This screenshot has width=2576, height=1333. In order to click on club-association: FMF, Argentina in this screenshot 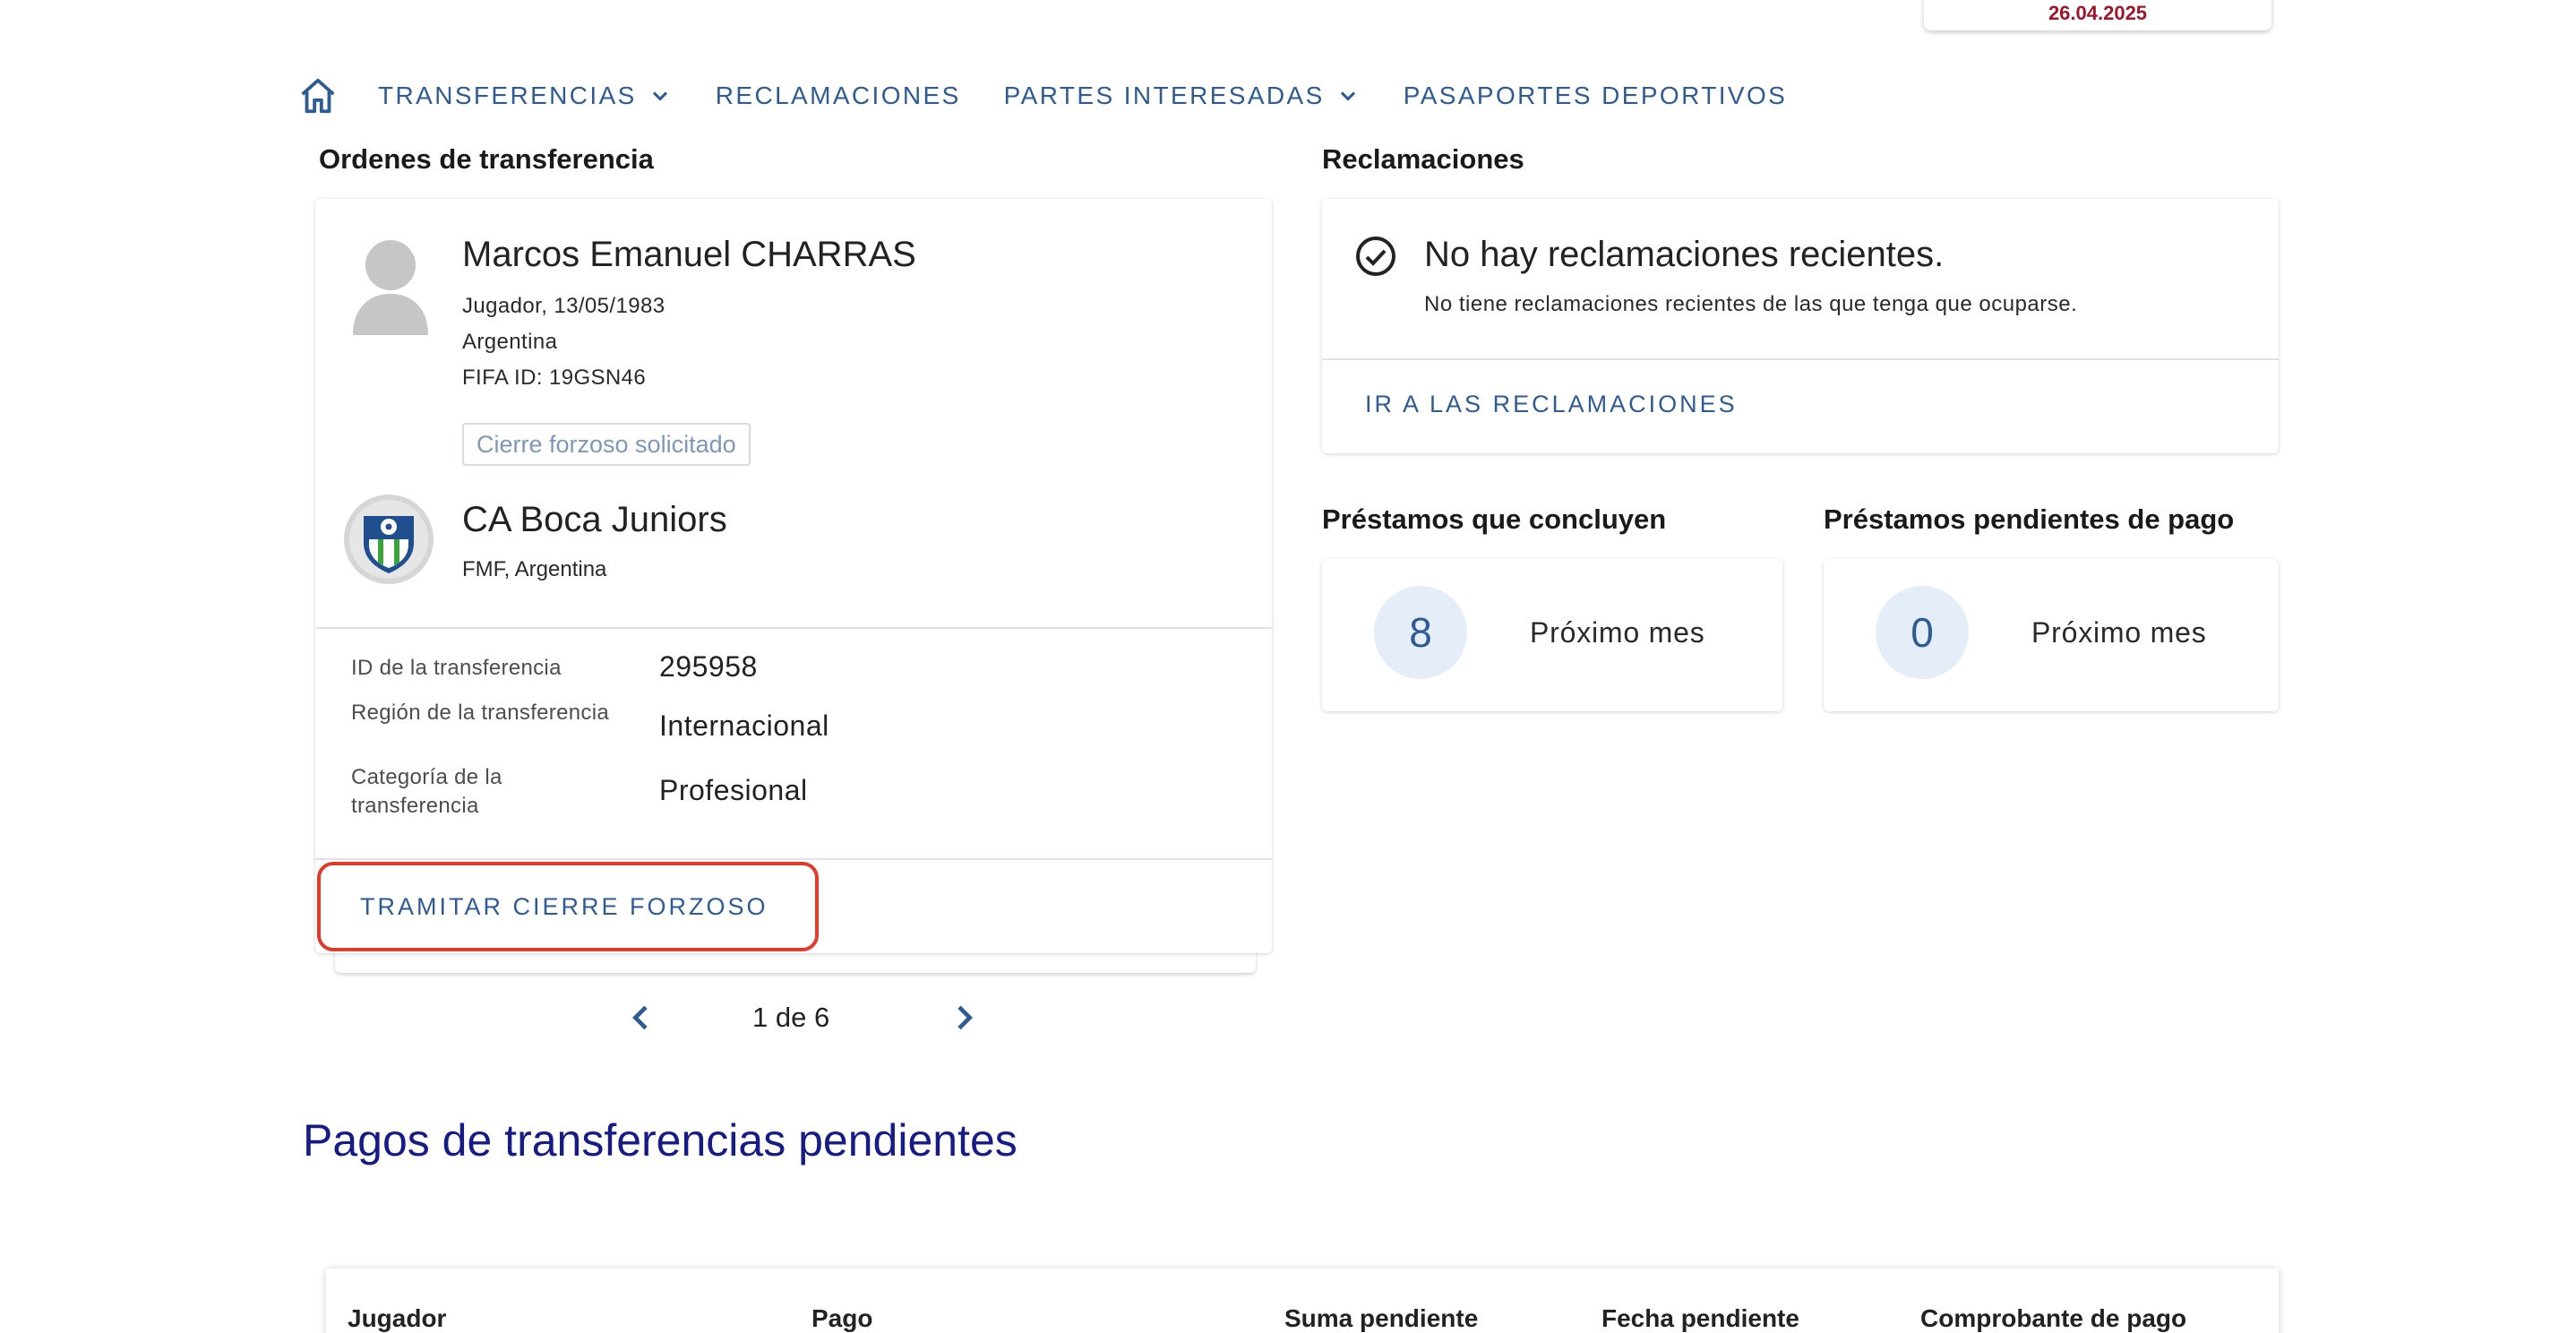, I will do `click(534, 569)`.